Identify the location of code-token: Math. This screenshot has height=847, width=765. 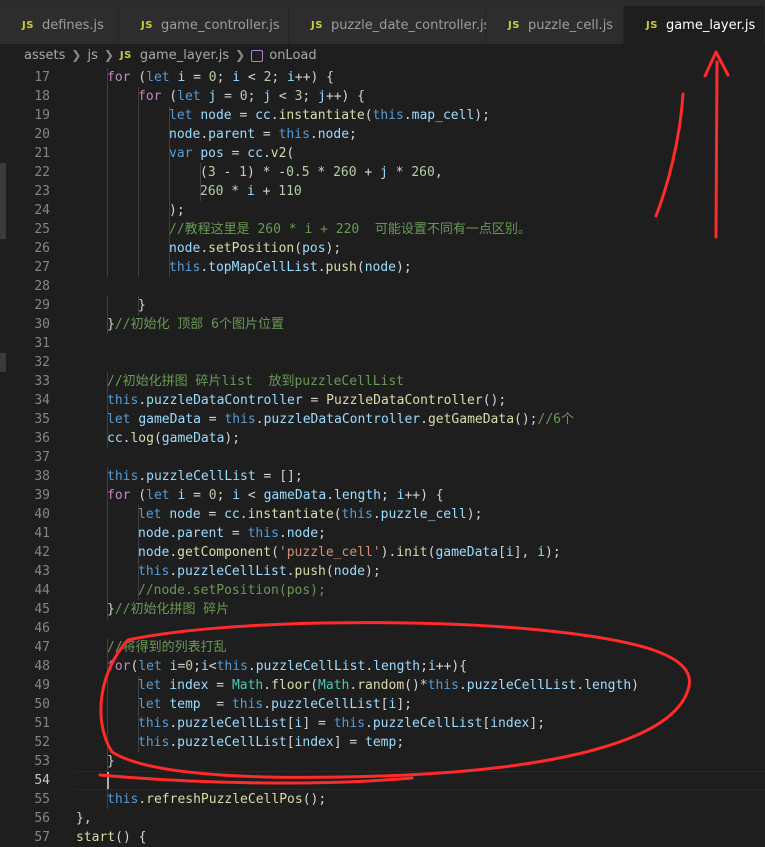
(247, 685).